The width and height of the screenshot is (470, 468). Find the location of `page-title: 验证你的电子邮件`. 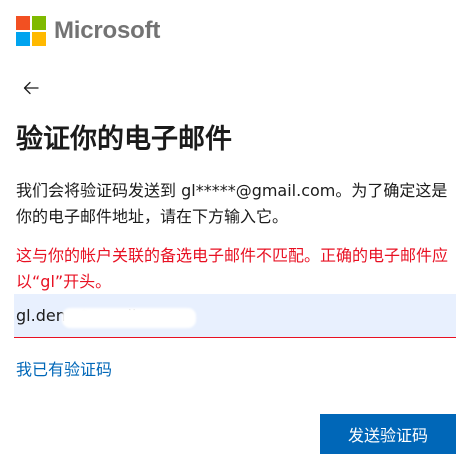

page-title: 验证你的电子邮件 is located at coordinates (124, 139).